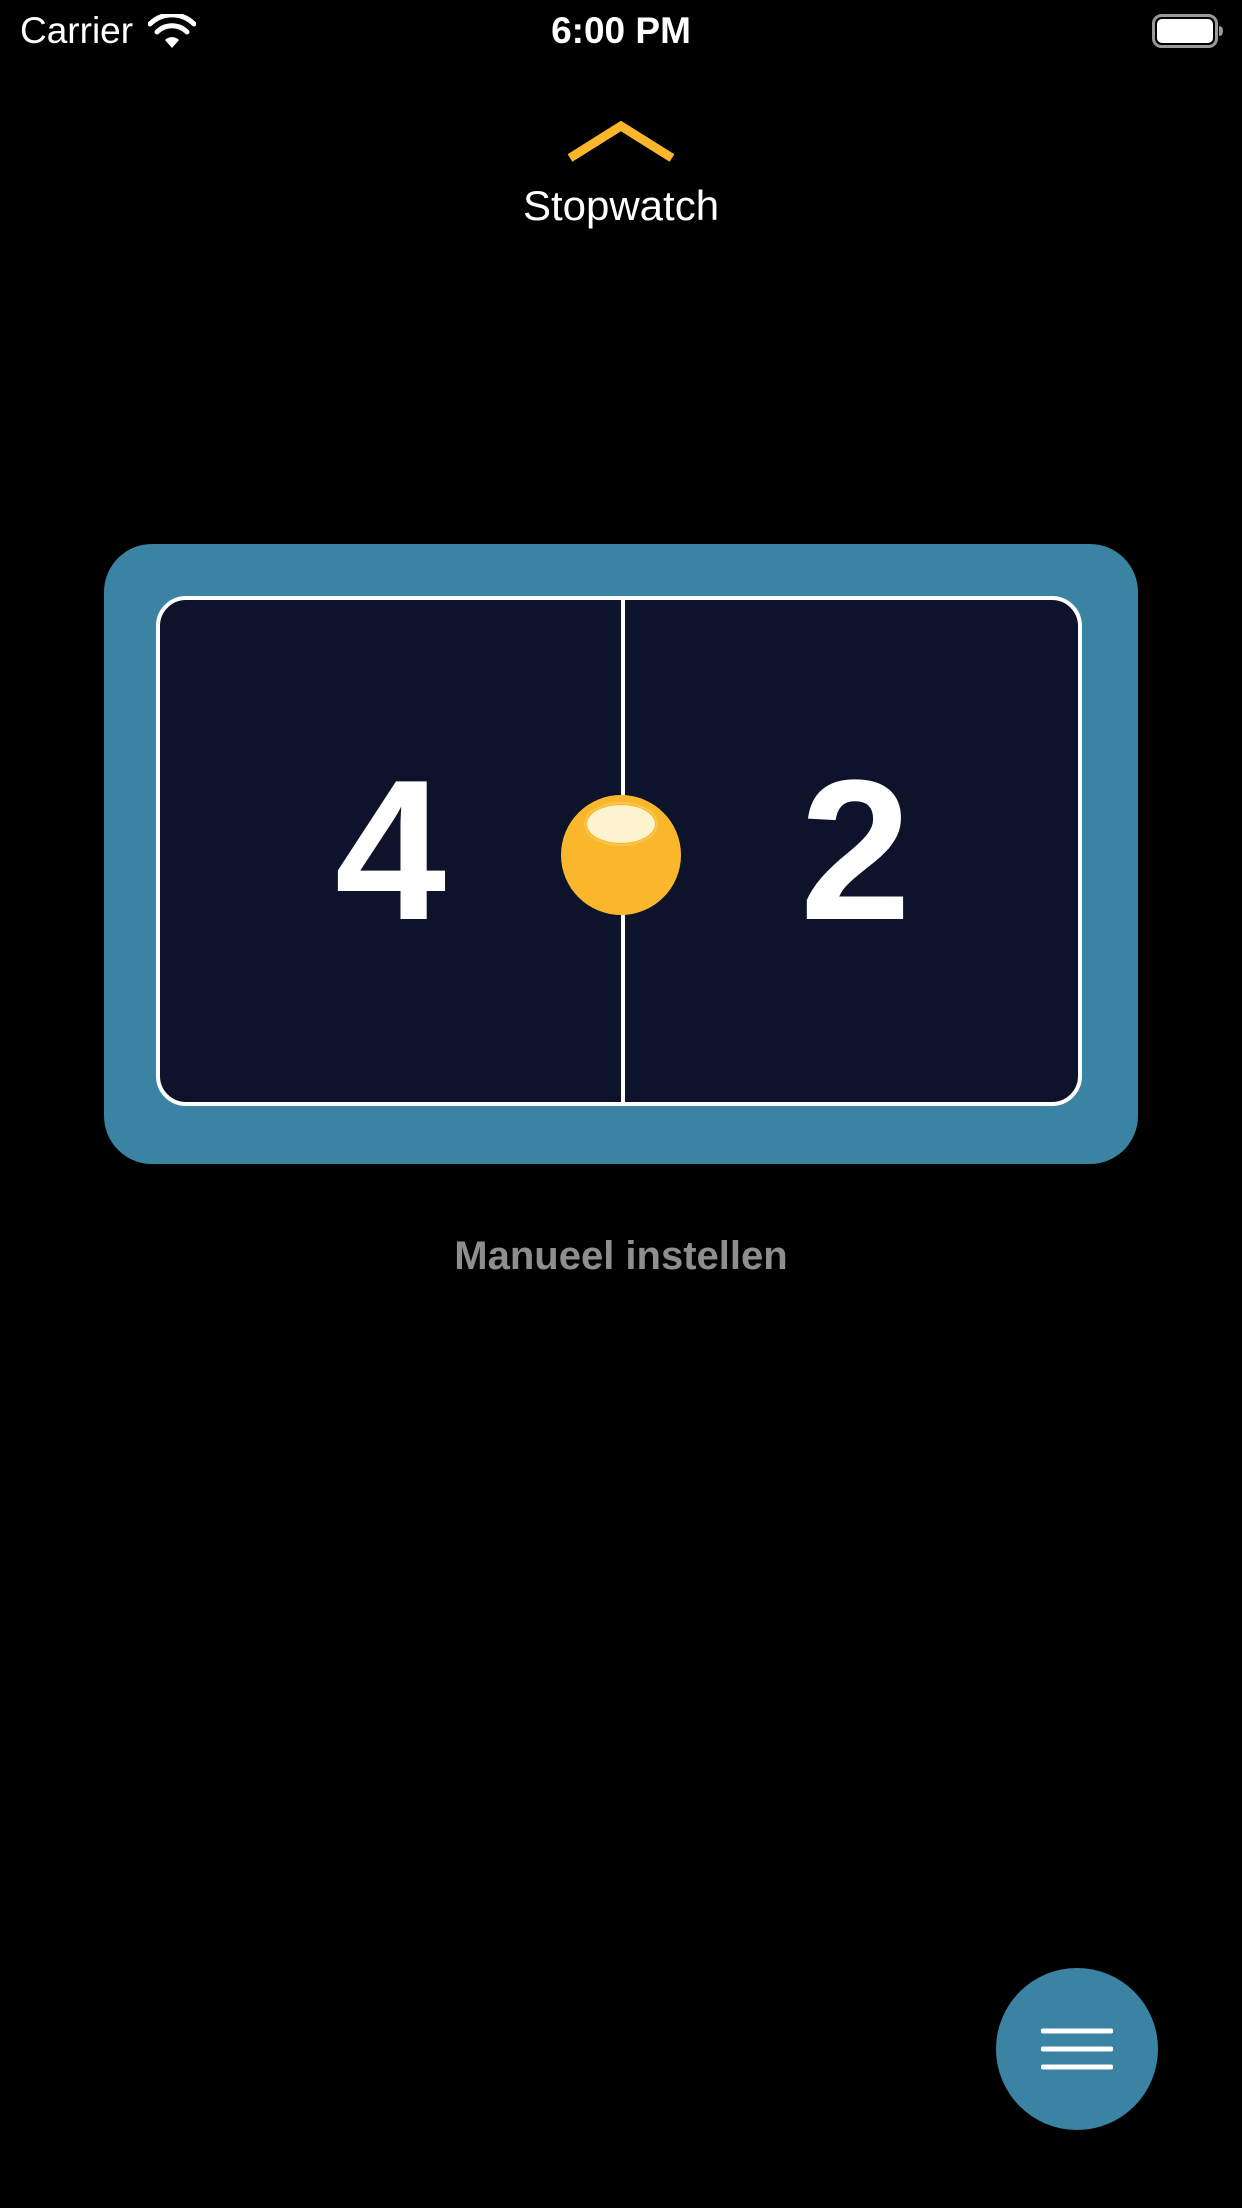 This screenshot has height=2208, width=1242. Describe the element at coordinates (851, 851) in the screenshot. I see `away-score: 2` at that location.